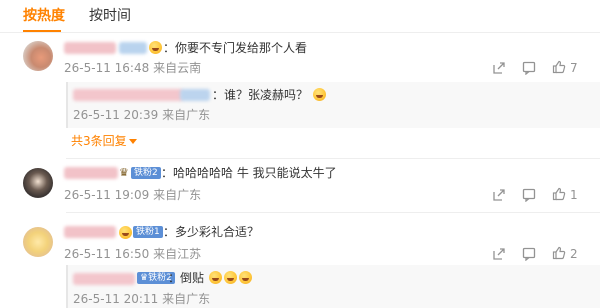 The width and height of the screenshot is (600, 308). Describe the element at coordinates (177, 195) in the screenshot. I see `comment-location: 来自广东` at that location.